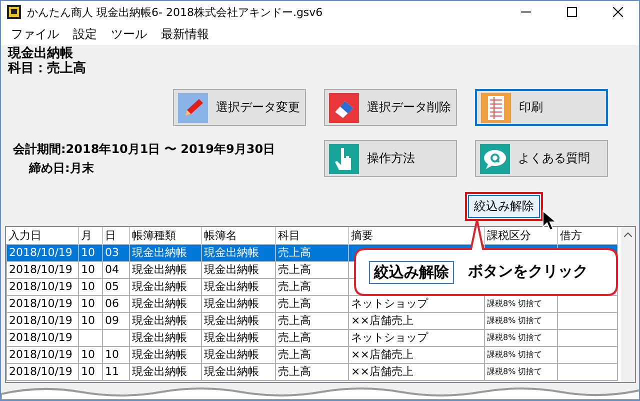 The height and width of the screenshot is (401, 640). What do you see at coordinates (495, 159) in the screenshot?
I see `speech-bubble-icon` at bounding box center [495, 159].